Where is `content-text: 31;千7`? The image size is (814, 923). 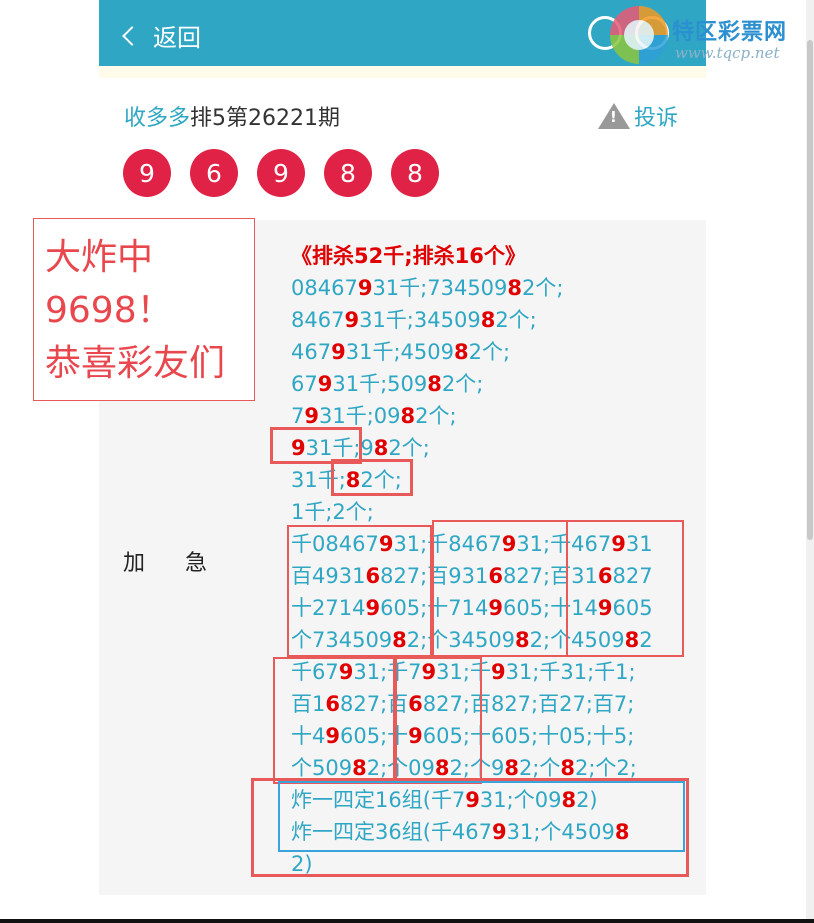 content-text: 31;千7 is located at coordinates (387, 672).